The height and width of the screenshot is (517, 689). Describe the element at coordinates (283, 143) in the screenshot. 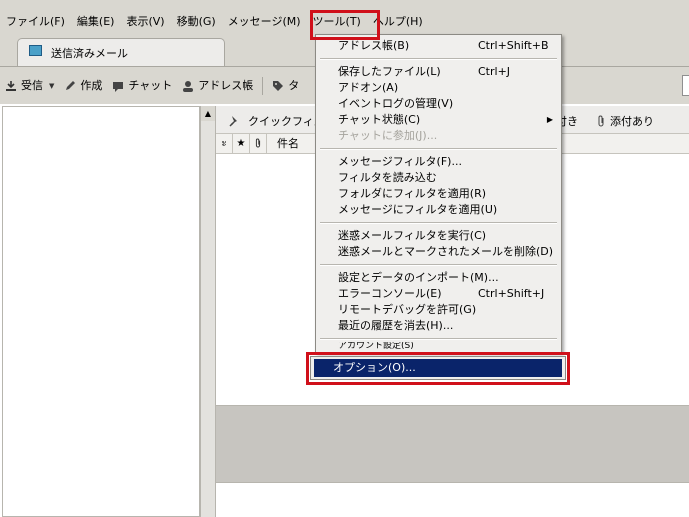

I see `subject-column-header: 件名` at that location.